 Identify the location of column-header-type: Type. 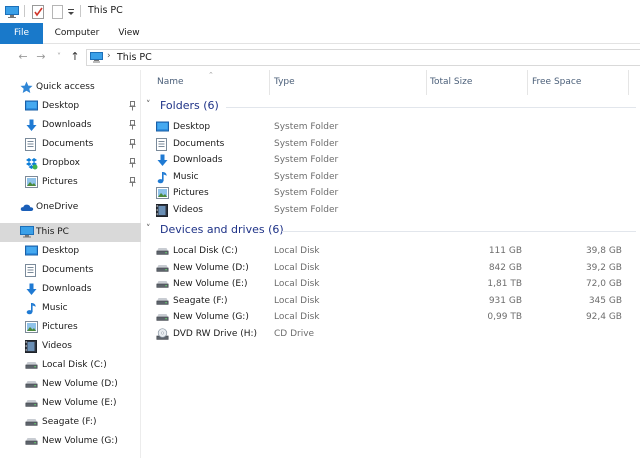
(284, 82).